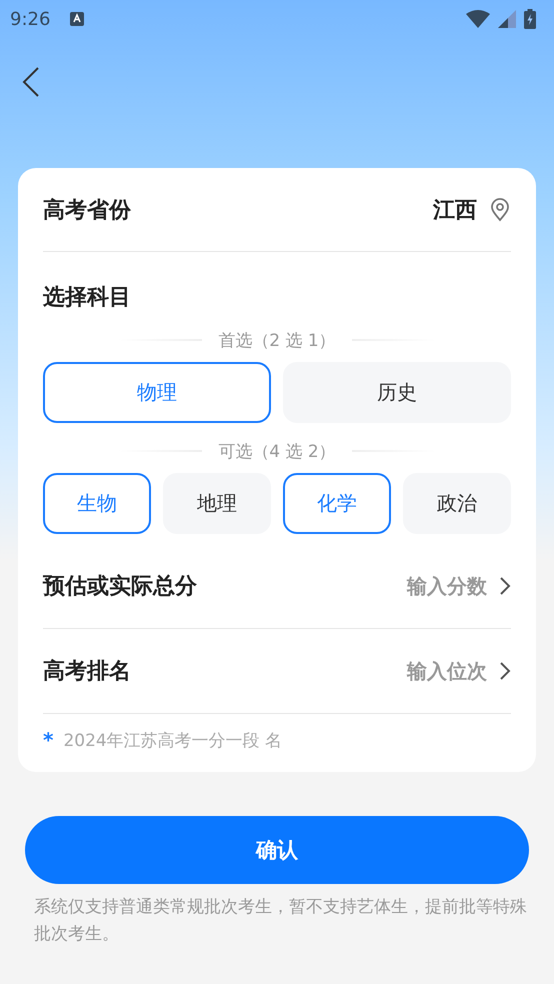 This screenshot has width=554, height=984. Describe the element at coordinates (87, 672) in the screenshot. I see `row-label: 高考排名` at that location.